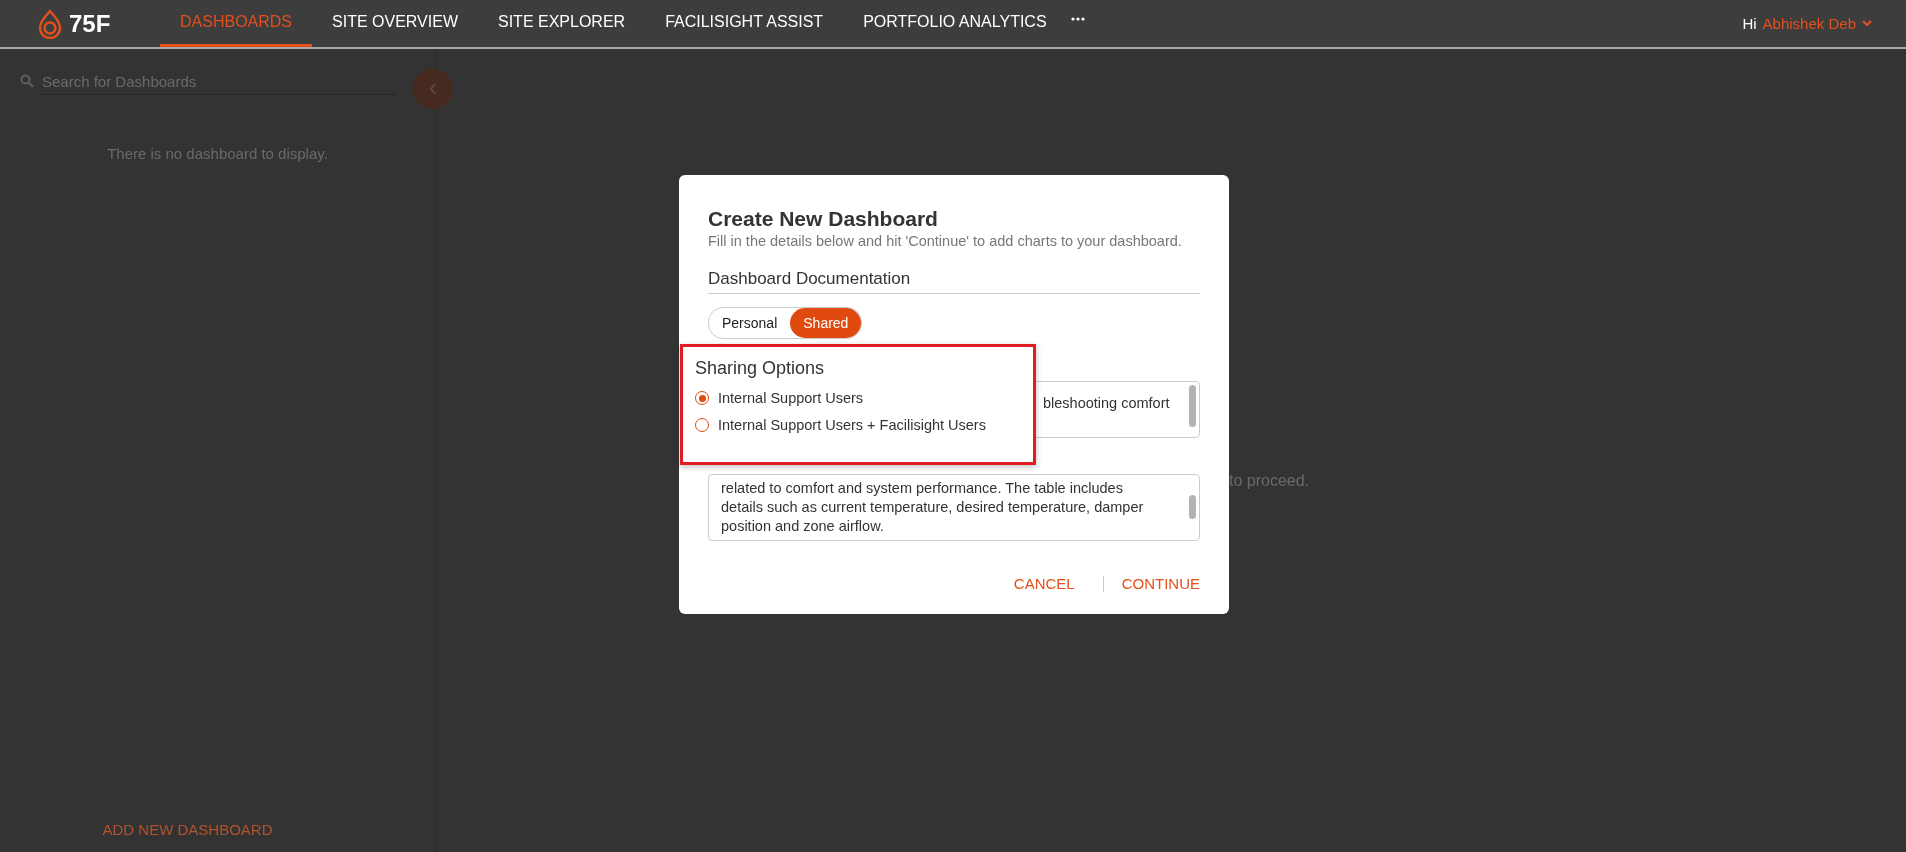 Image resolution: width=1906 pixels, height=852 pixels. I want to click on nav-tab: SITE EXPLORER, so click(562, 23).